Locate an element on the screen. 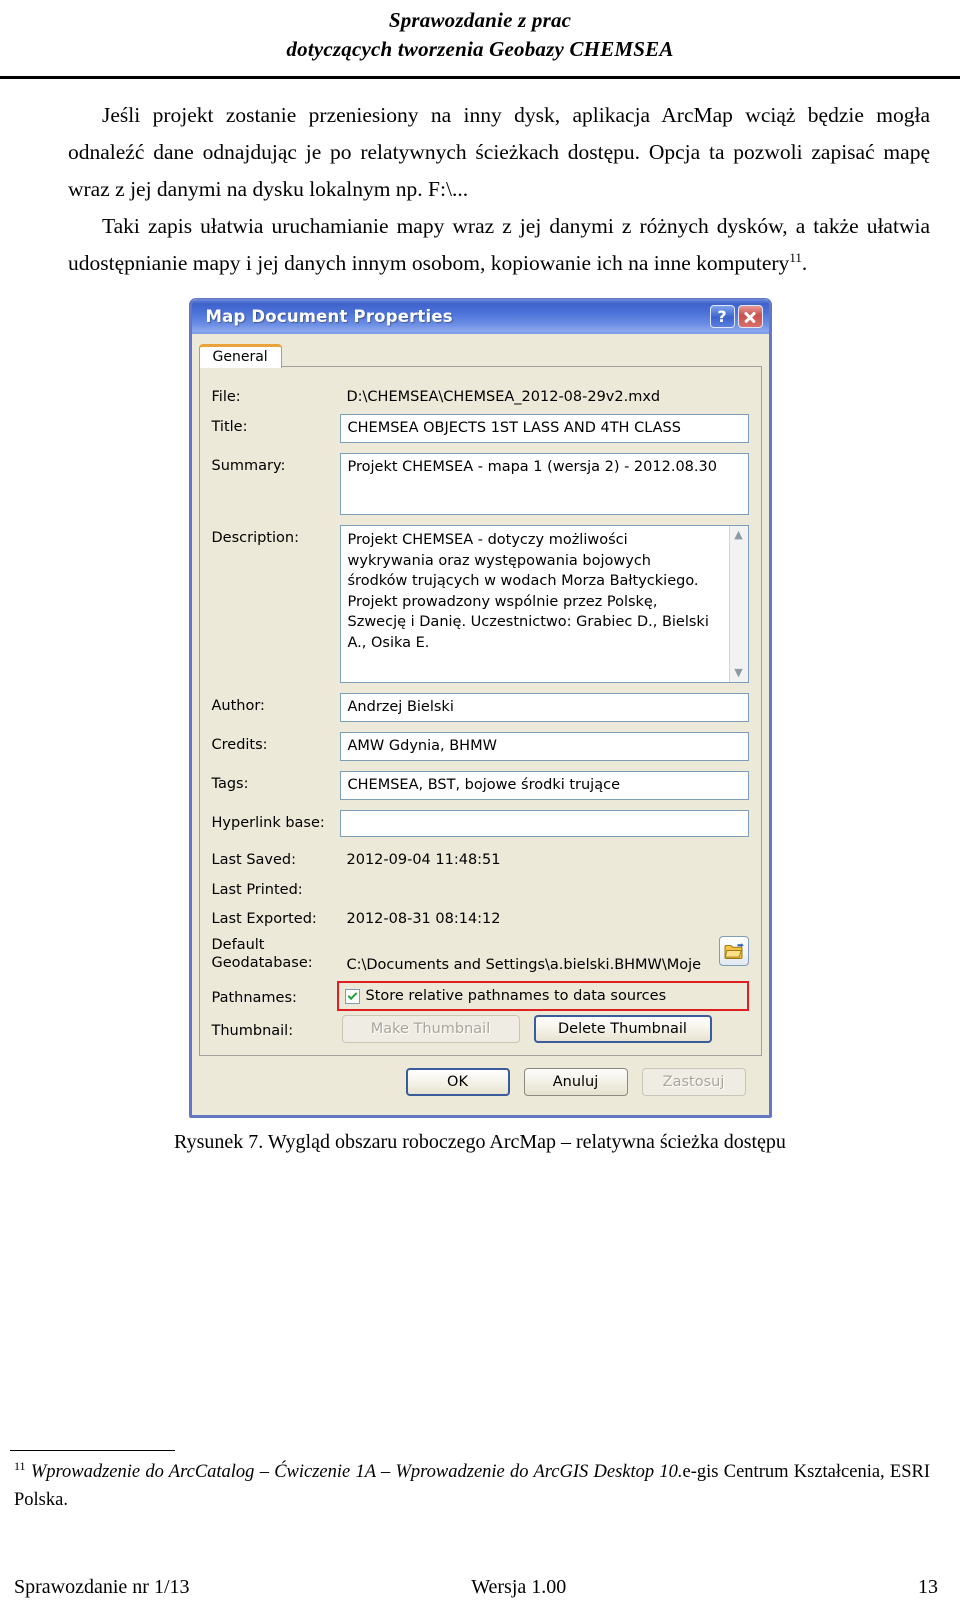 Image resolution: width=960 pixels, height=1613 pixels. row-last-exported: Last Exported: 2012-08-31 08:14:12 is located at coordinates (480, 917).